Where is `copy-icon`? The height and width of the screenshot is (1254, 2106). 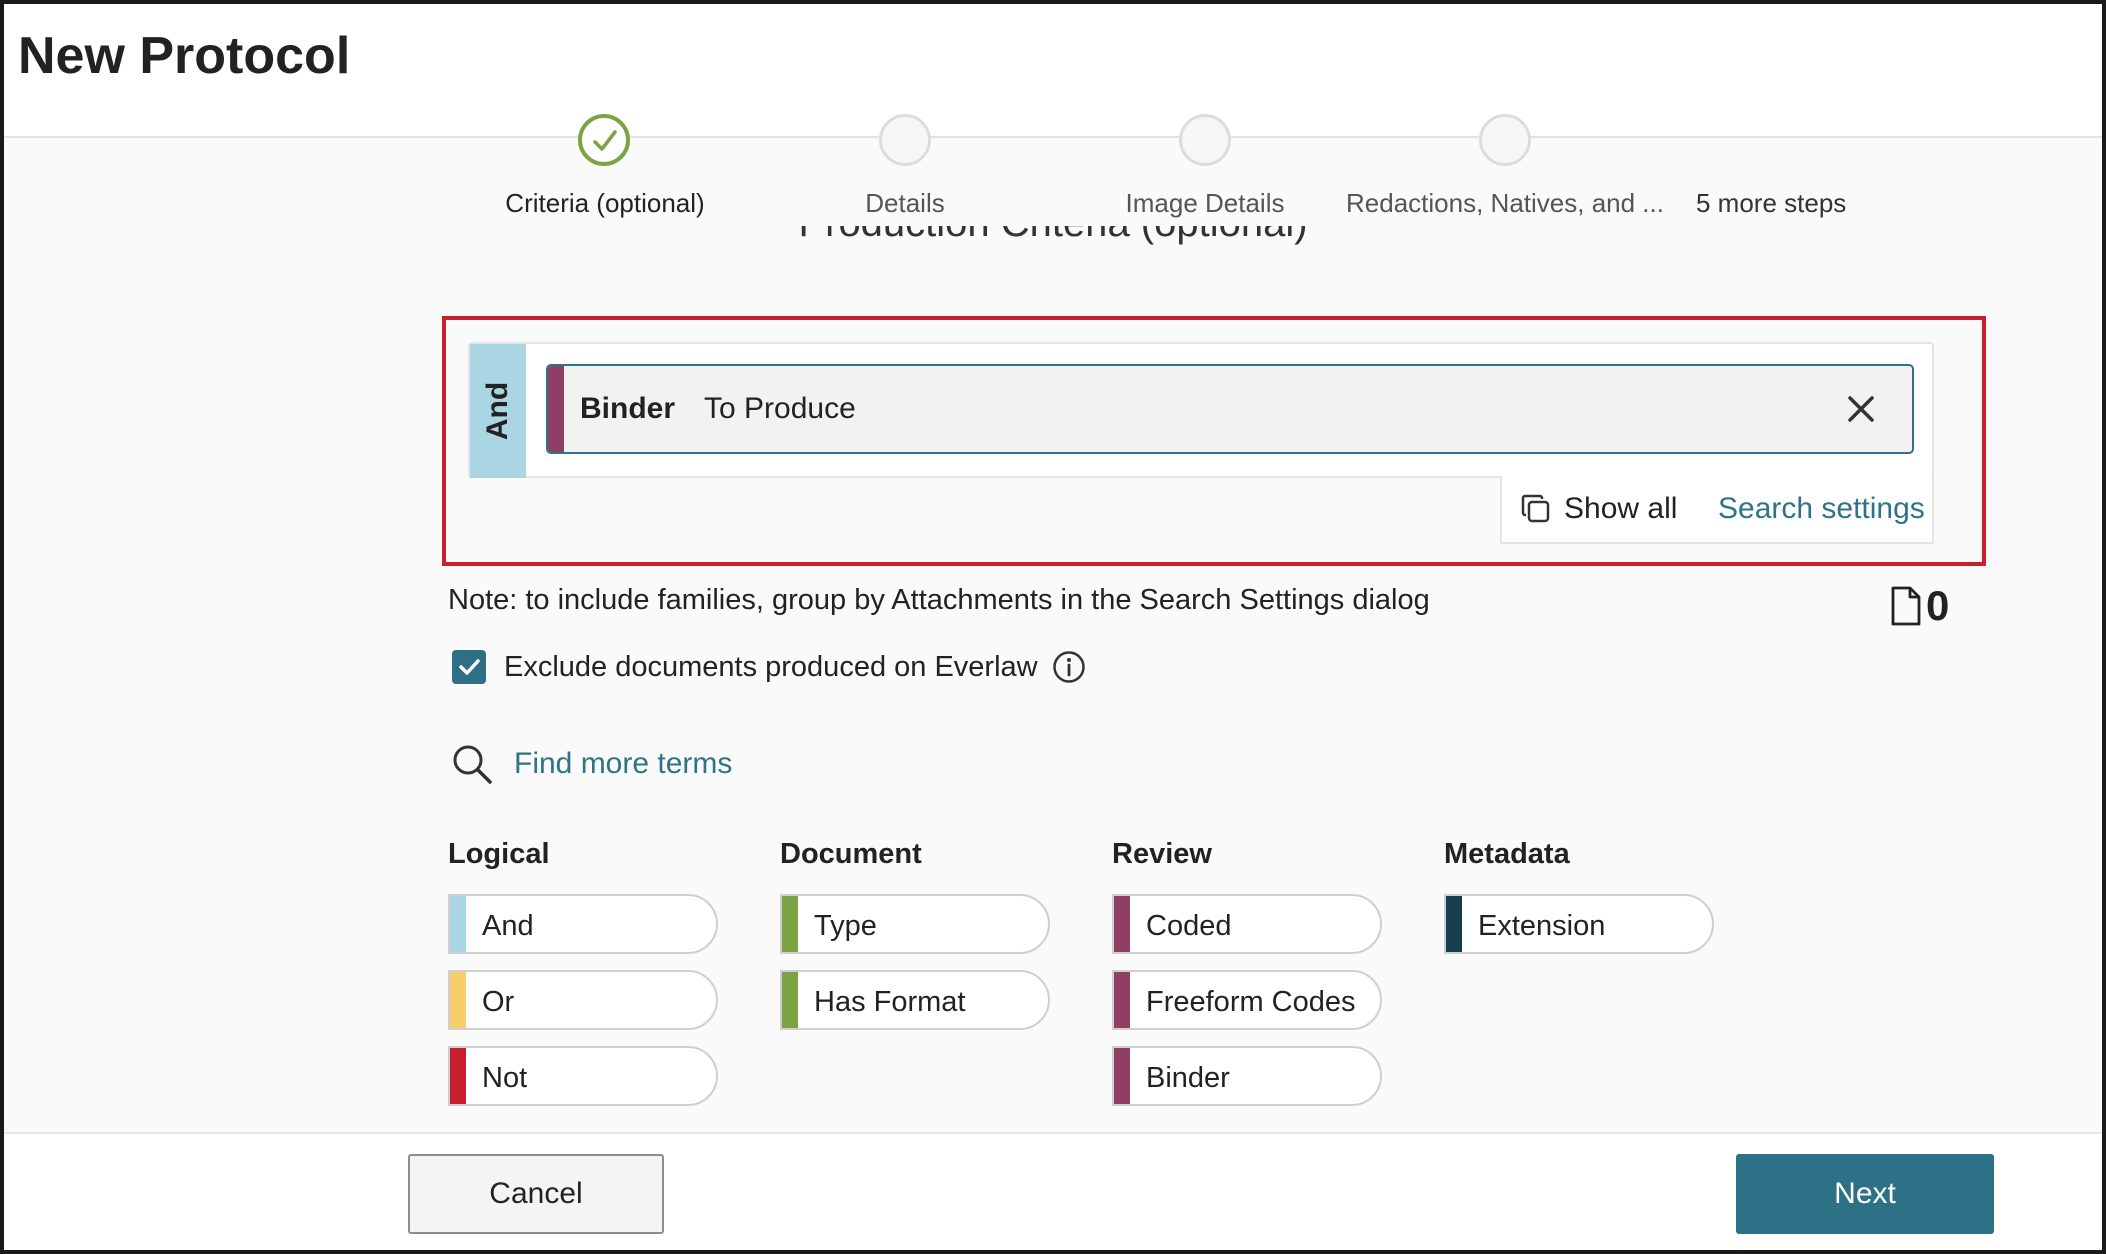
copy-icon is located at coordinates (1535, 508).